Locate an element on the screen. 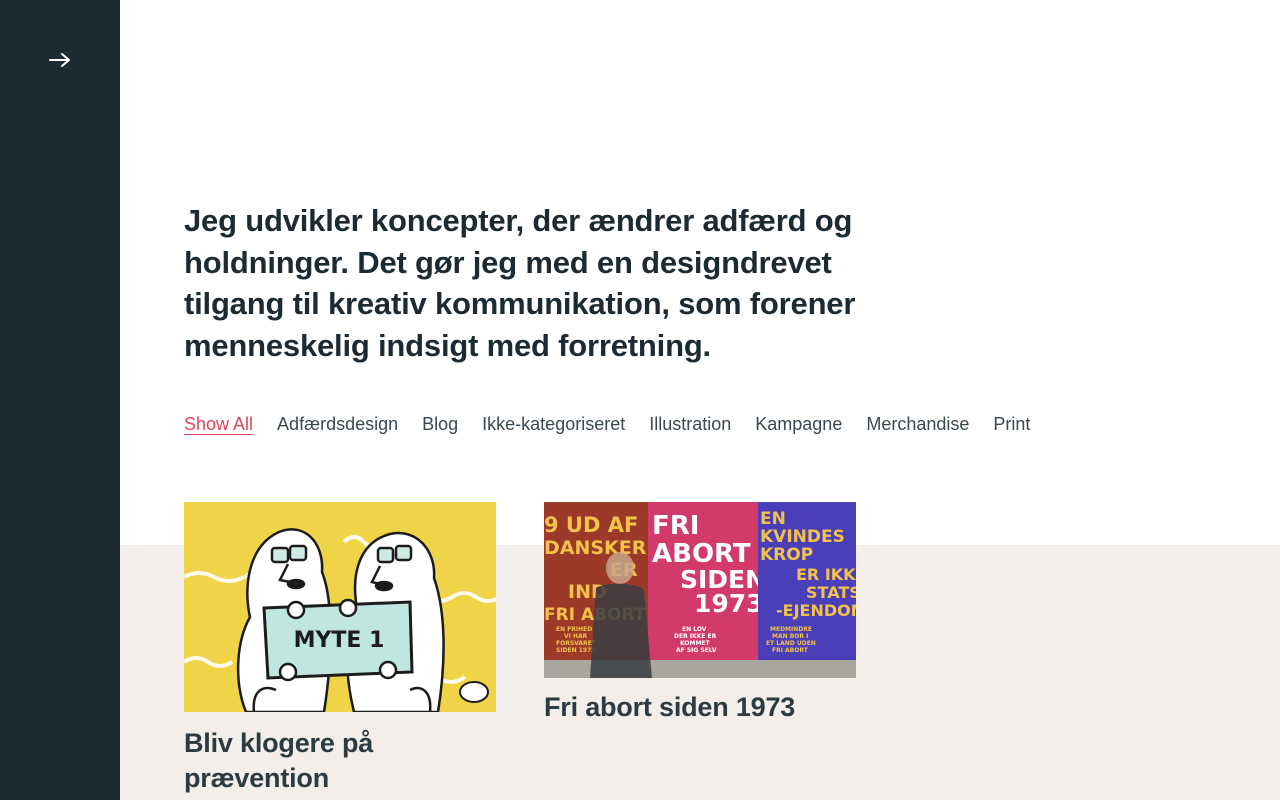 The height and width of the screenshot is (800, 1280). poster-subline: FRI ABORT is located at coordinates (790, 650).